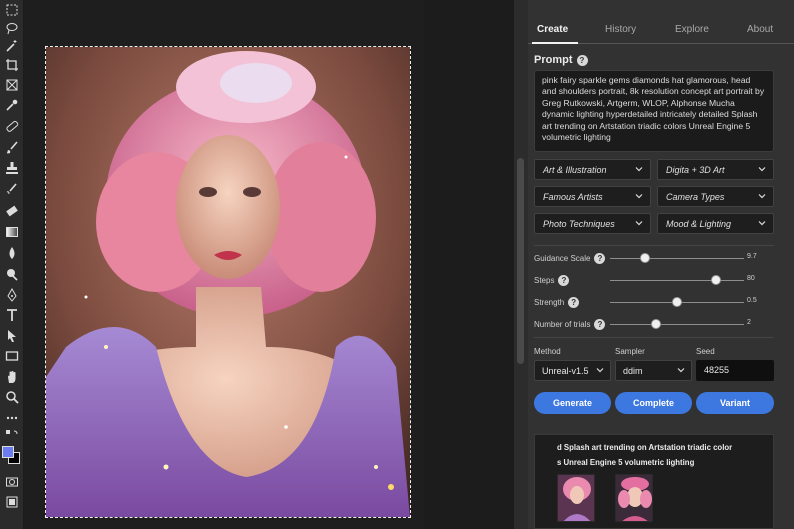  I want to click on camera-types-dropdown: Camera Types, so click(715, 196).